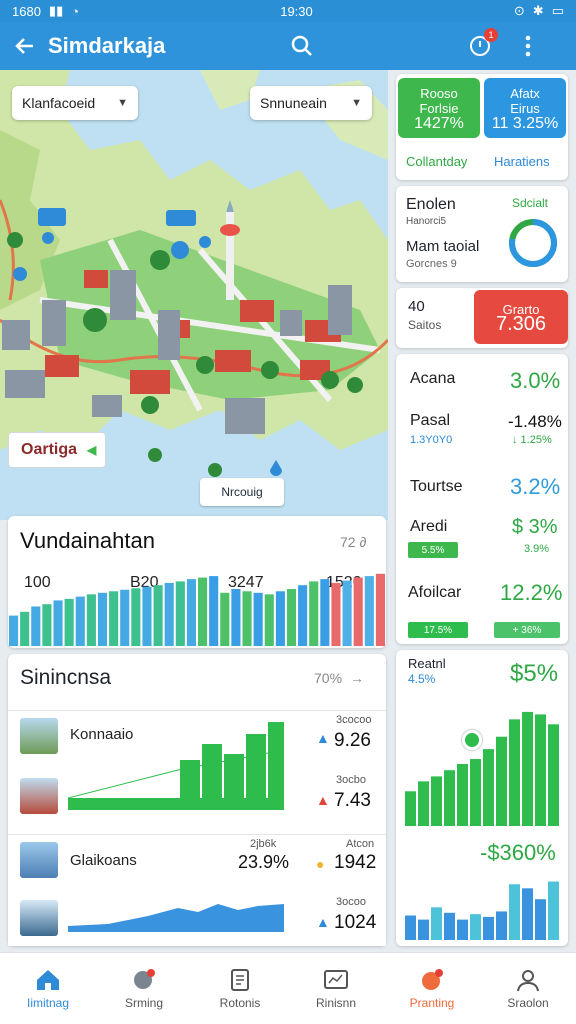 The width and height of the screenshot is (576, 1024). I want to click on check-icon: ◀, so click(92, 450).